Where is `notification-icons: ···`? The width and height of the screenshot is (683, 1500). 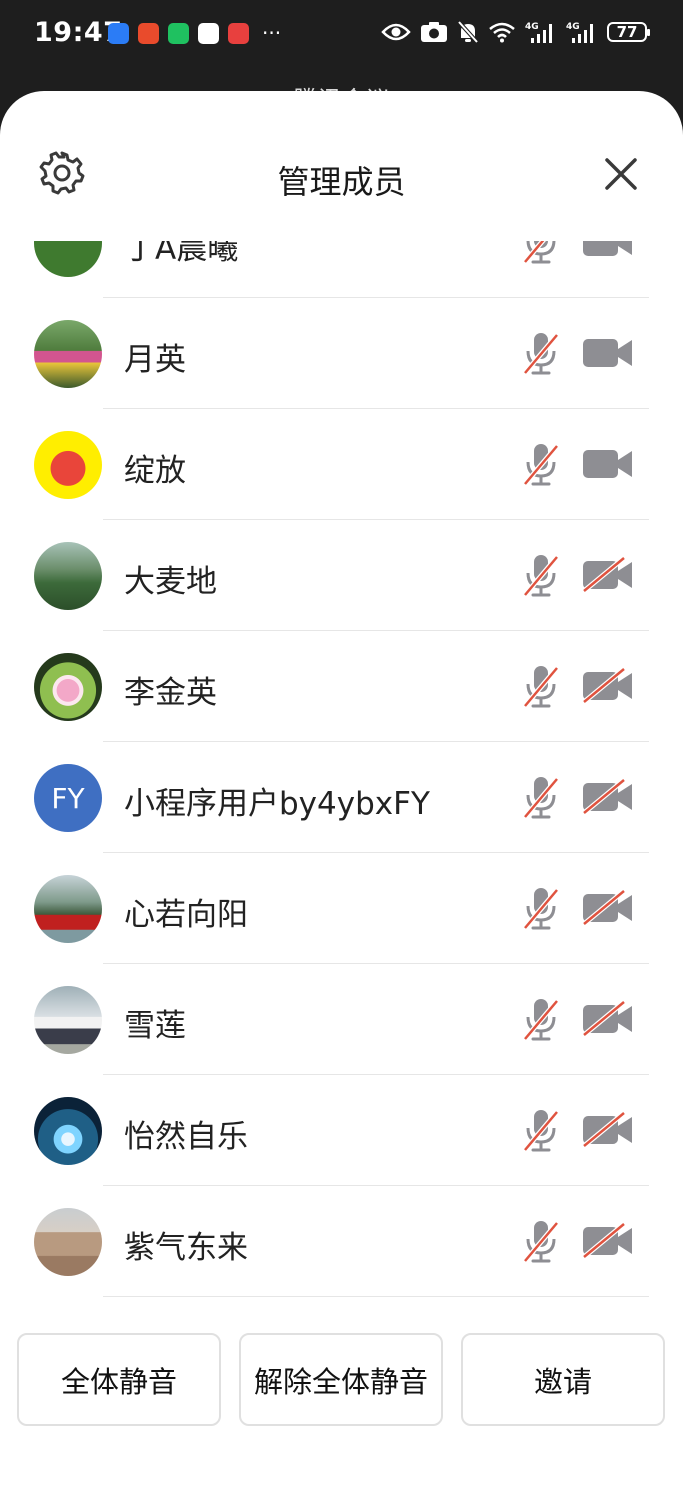
notification-icons: ··· is located at coordinates (194, 33).